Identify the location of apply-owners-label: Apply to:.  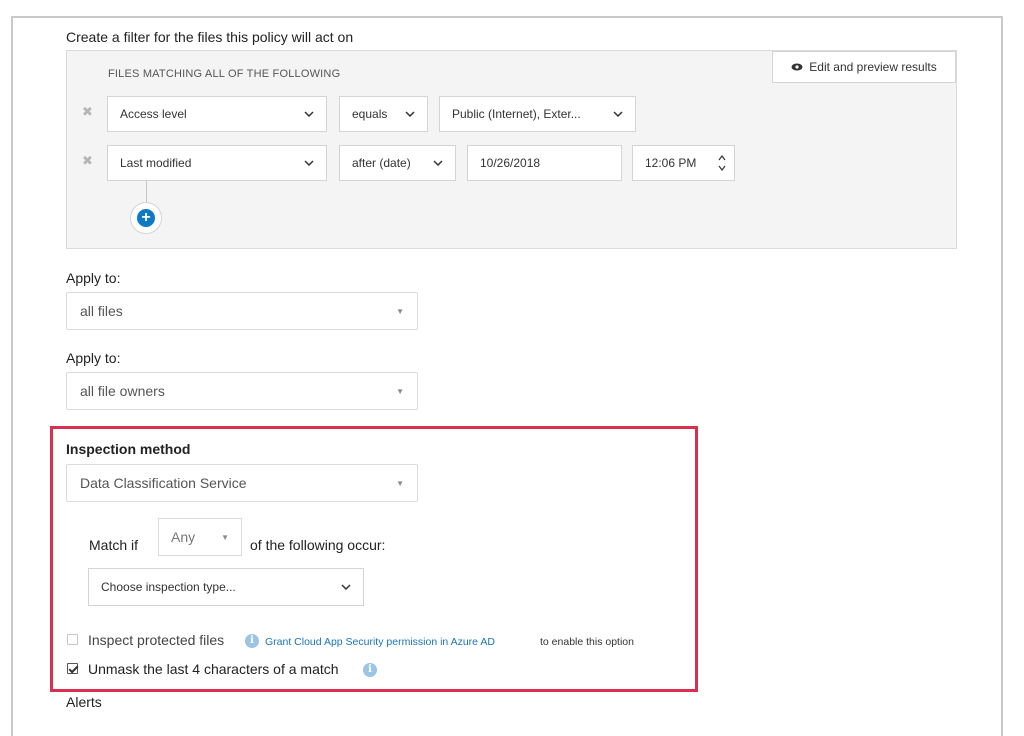
(93, 358).